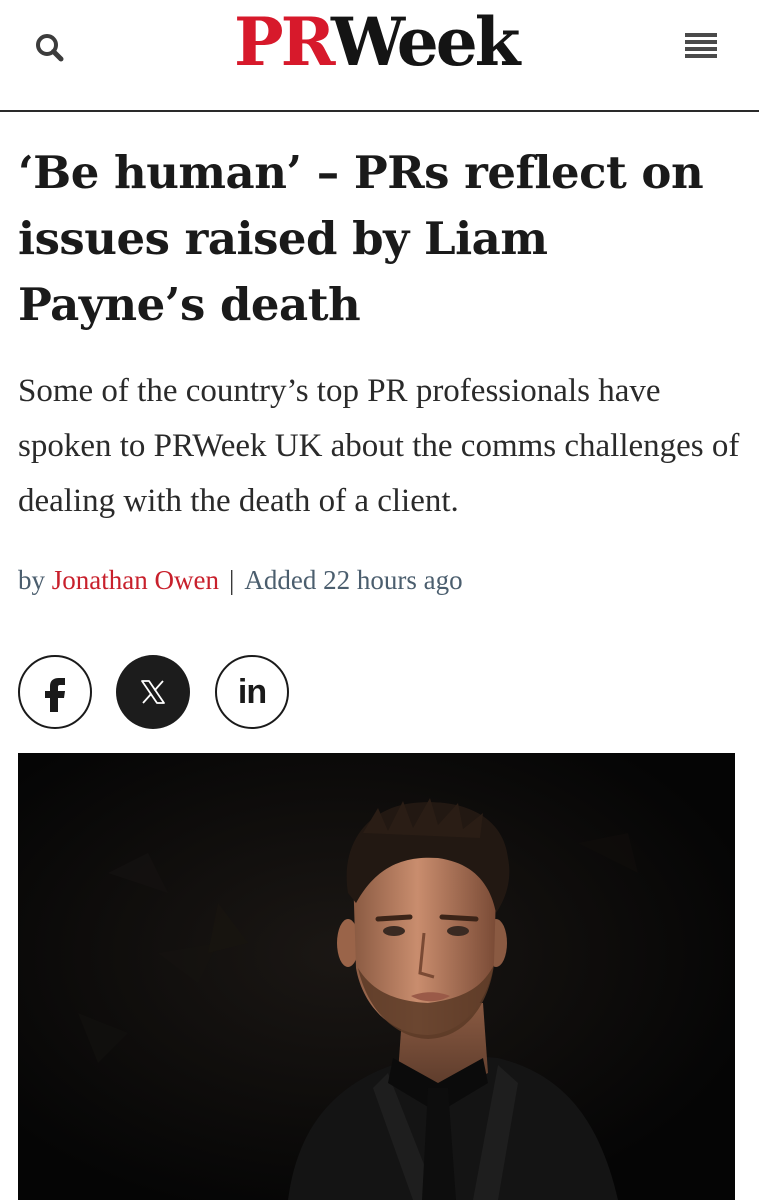 This screenshot has width=759, height=1200. Describe the element at coordinates (353, 580) in the screenshot. I see `published-time: Added 22 hours ago` at that location.